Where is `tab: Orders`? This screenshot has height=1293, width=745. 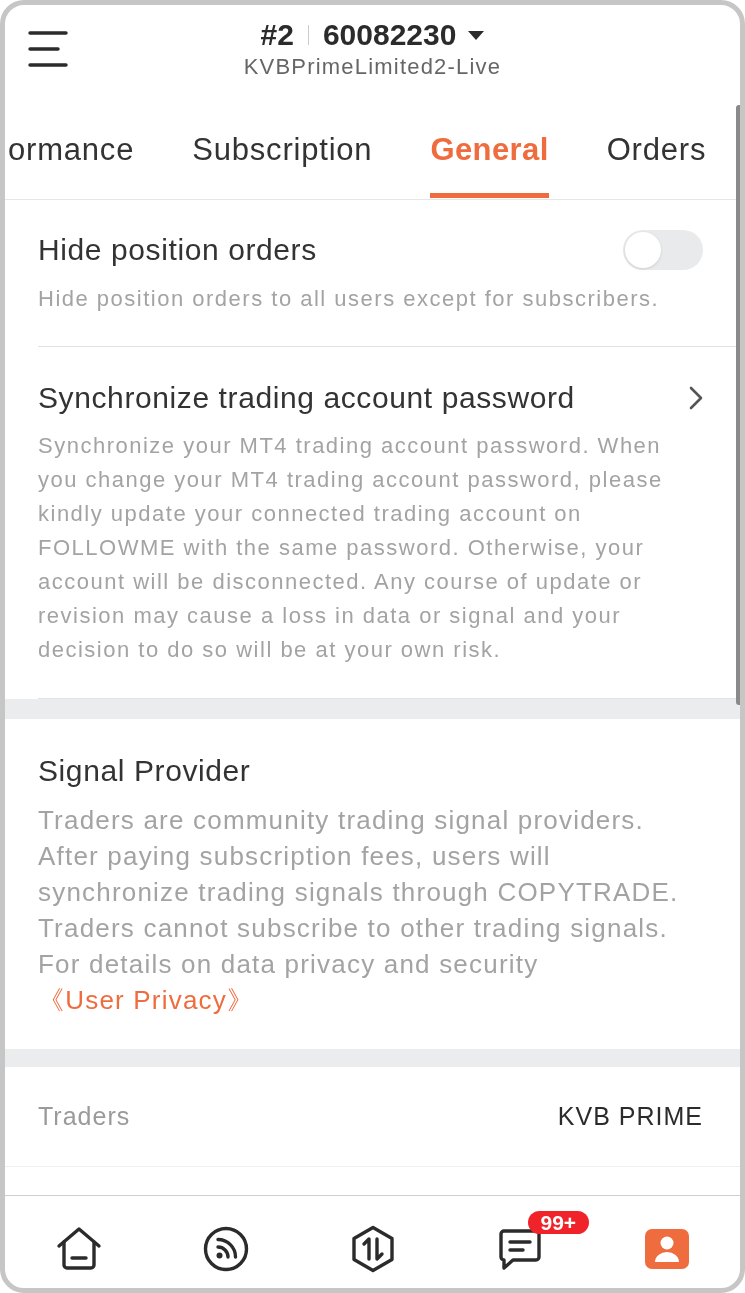 tab: Orders is located at coordinates (656, 151).